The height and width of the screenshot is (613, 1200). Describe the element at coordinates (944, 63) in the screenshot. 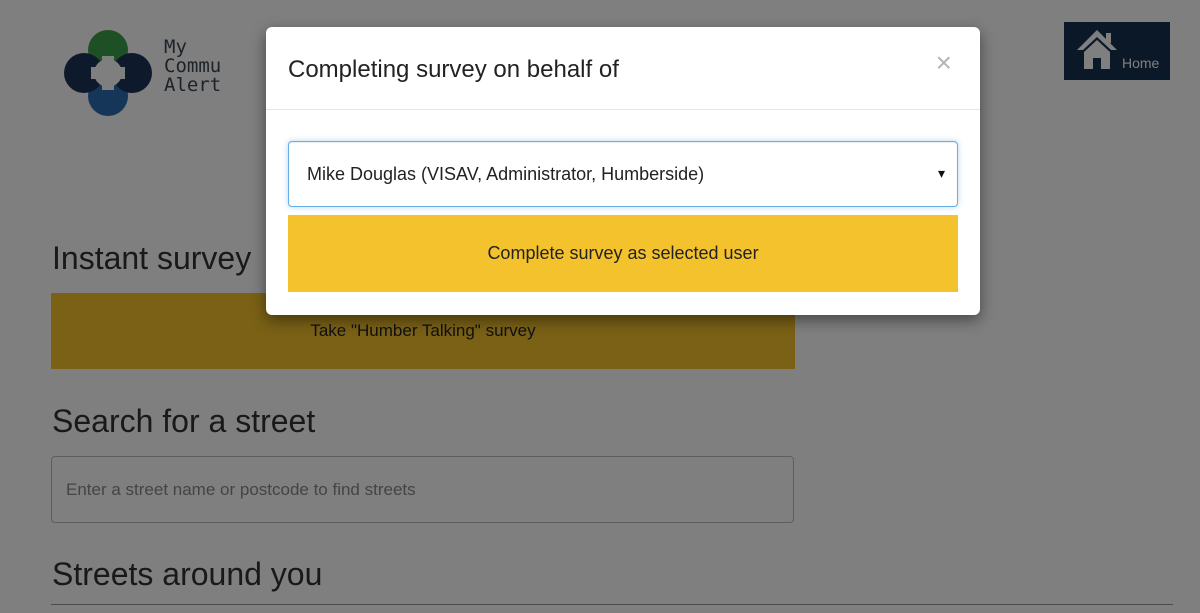

I see `close-icon: ×` at that location.